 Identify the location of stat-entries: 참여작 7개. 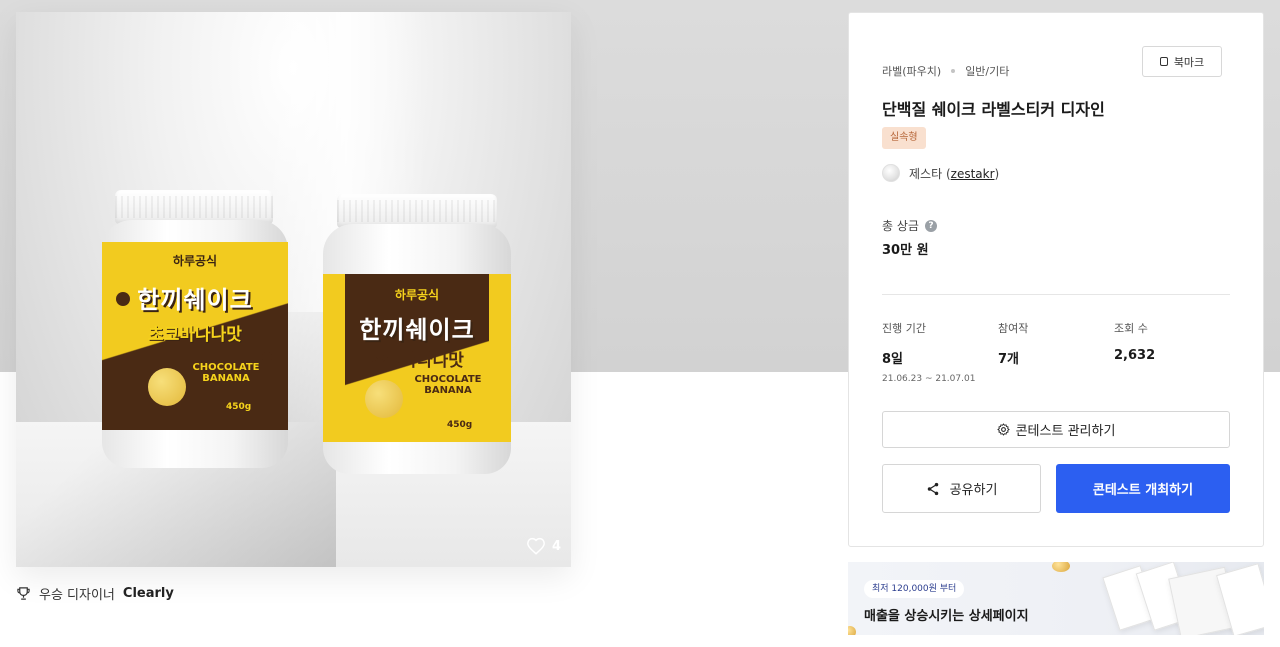
(1013, 343).